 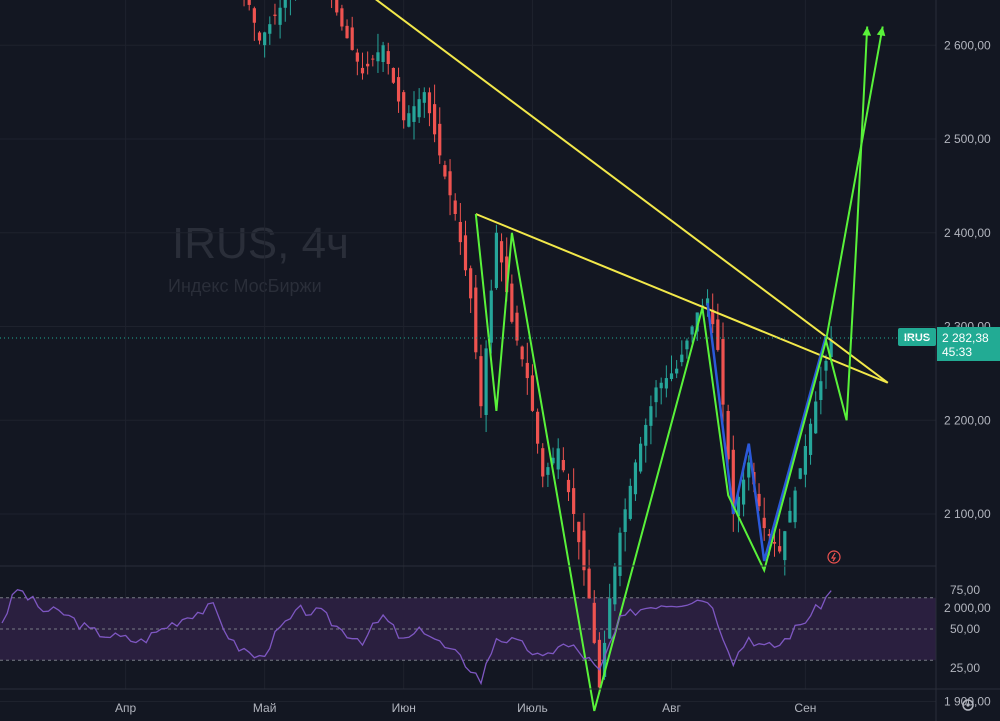 I want to click on last-price-value: 2 282,38, so click(x=965, y=338).